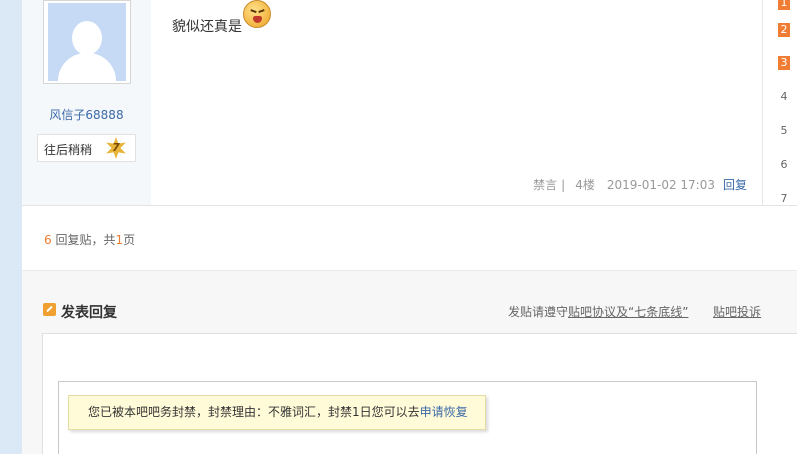 This screenshot has height=454, width=797. Describe the element at coordinates (784, 30) in the screenshot. I see `side-page-2: 2` at that location.